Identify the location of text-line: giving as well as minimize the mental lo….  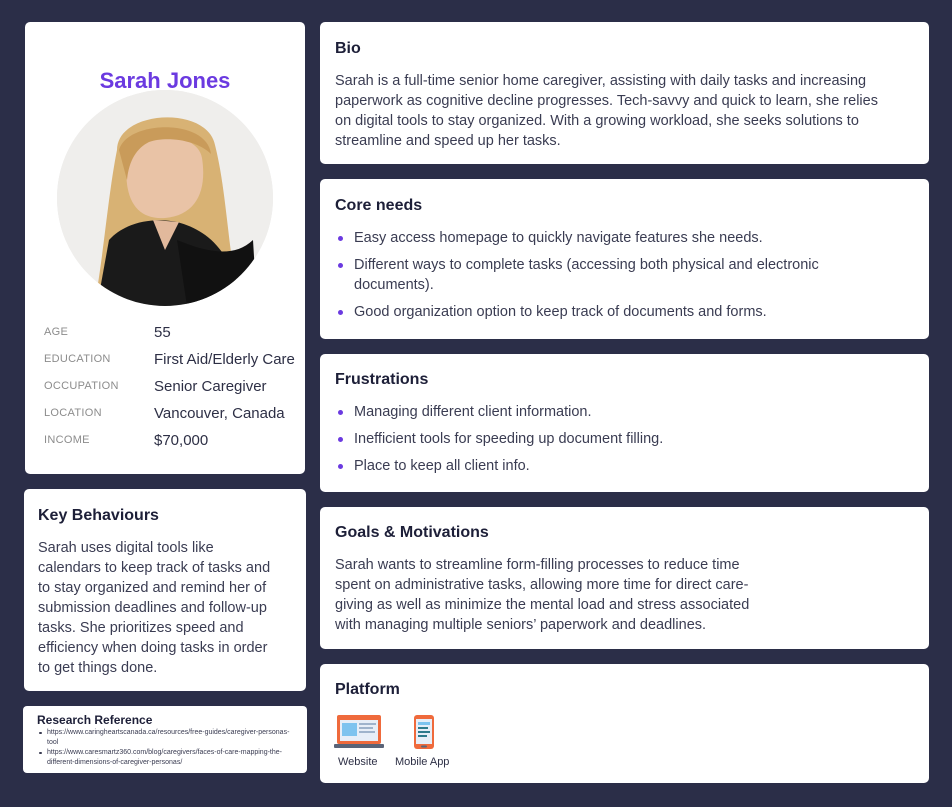
(542, 605).